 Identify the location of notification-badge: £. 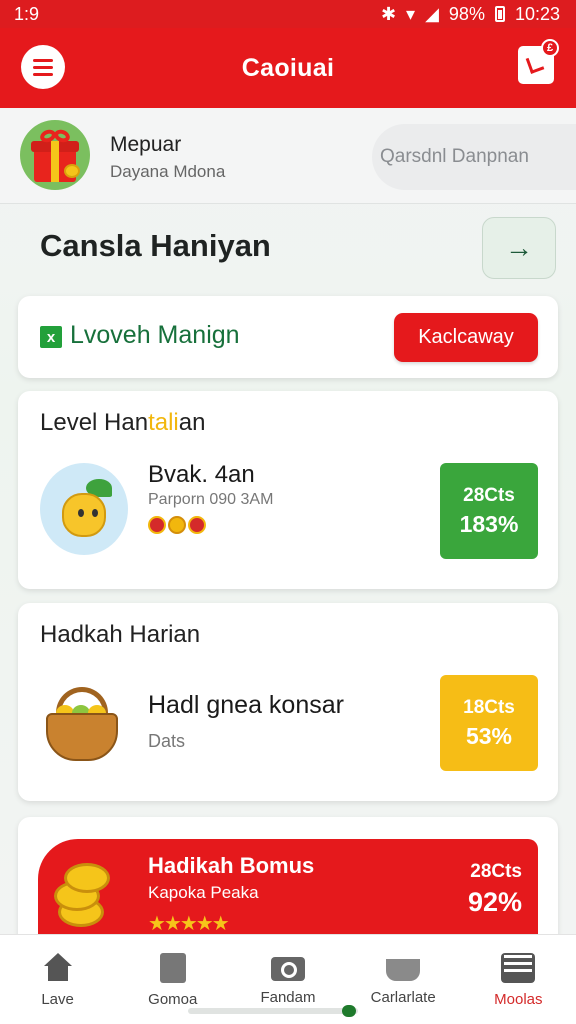
(550, 48).